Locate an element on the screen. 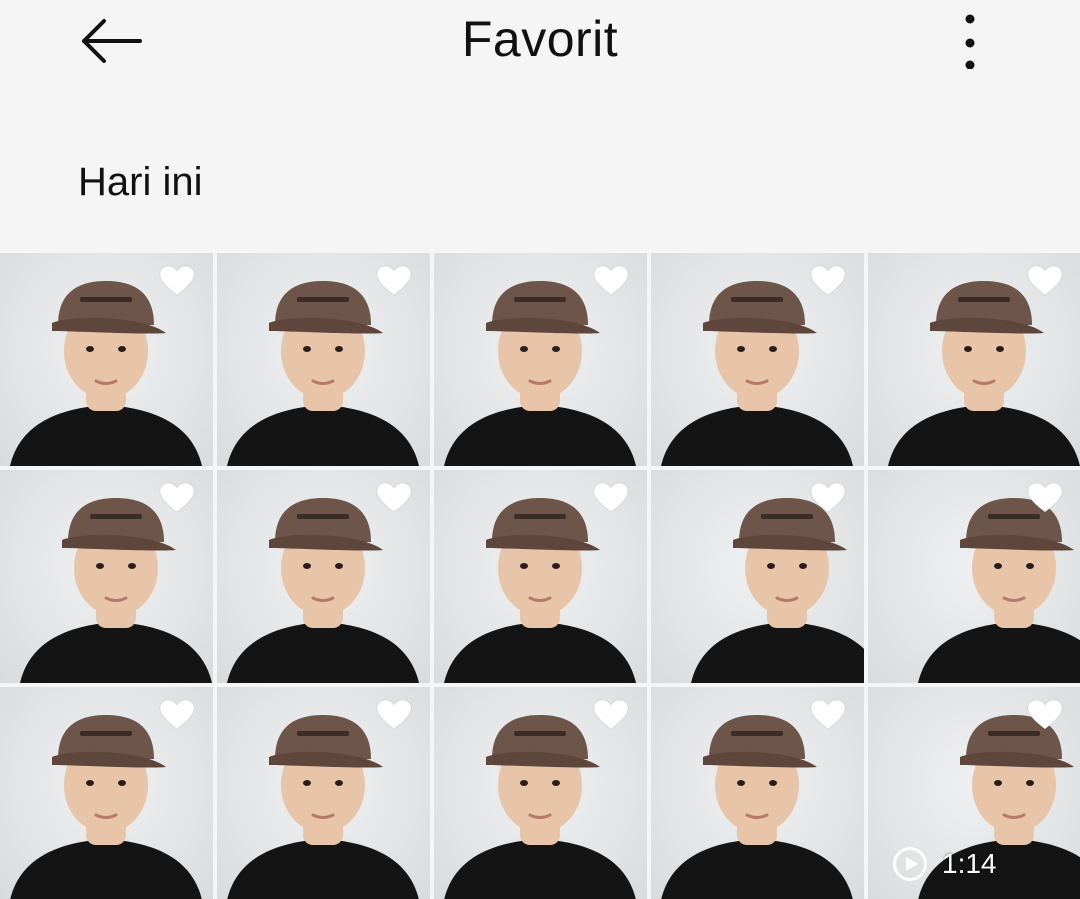  video-duration: 1:14 is located at coordinates (969, 863).